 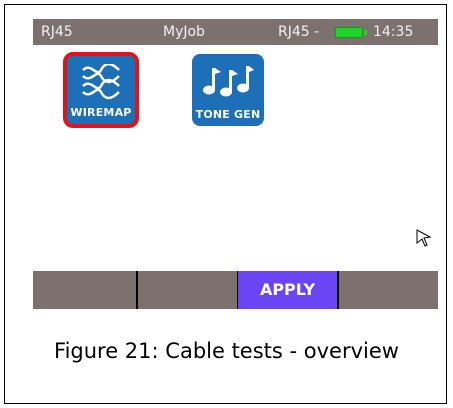 I want to click on status-job: MyJob, so click(x=184, y=32).